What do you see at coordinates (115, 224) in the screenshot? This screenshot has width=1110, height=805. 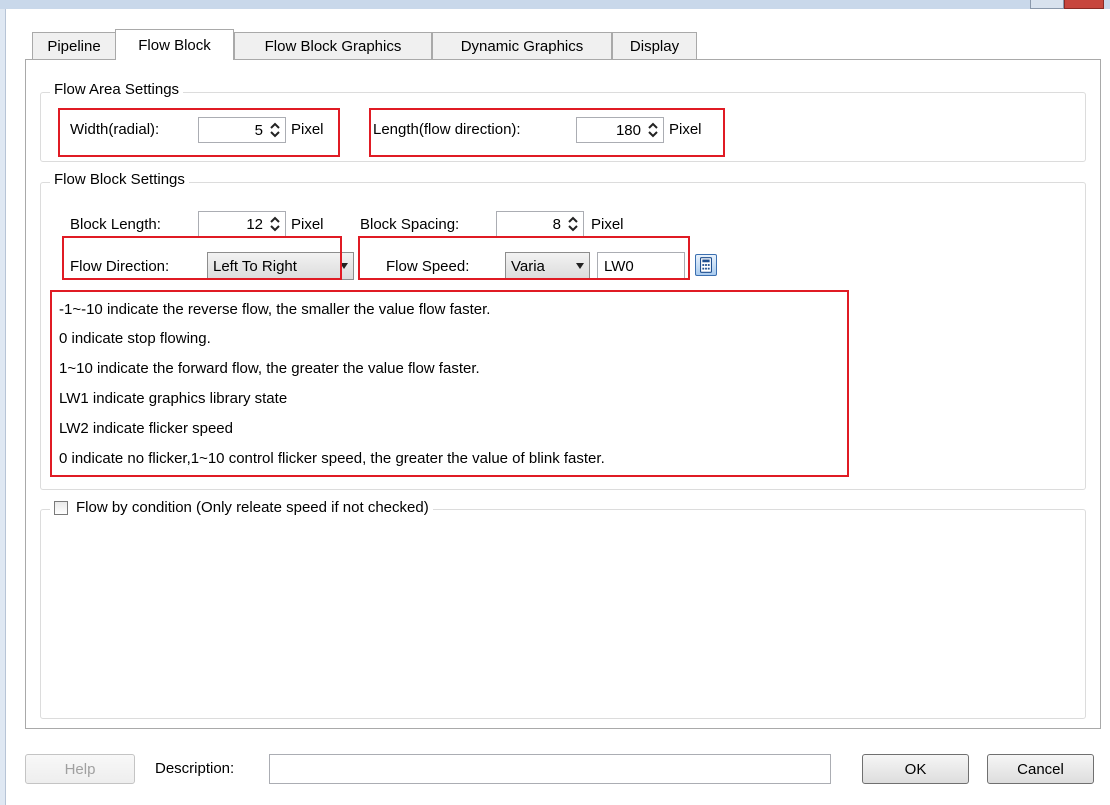 I see `block-length-label: Block Length:` at bounding box center [115, 224].